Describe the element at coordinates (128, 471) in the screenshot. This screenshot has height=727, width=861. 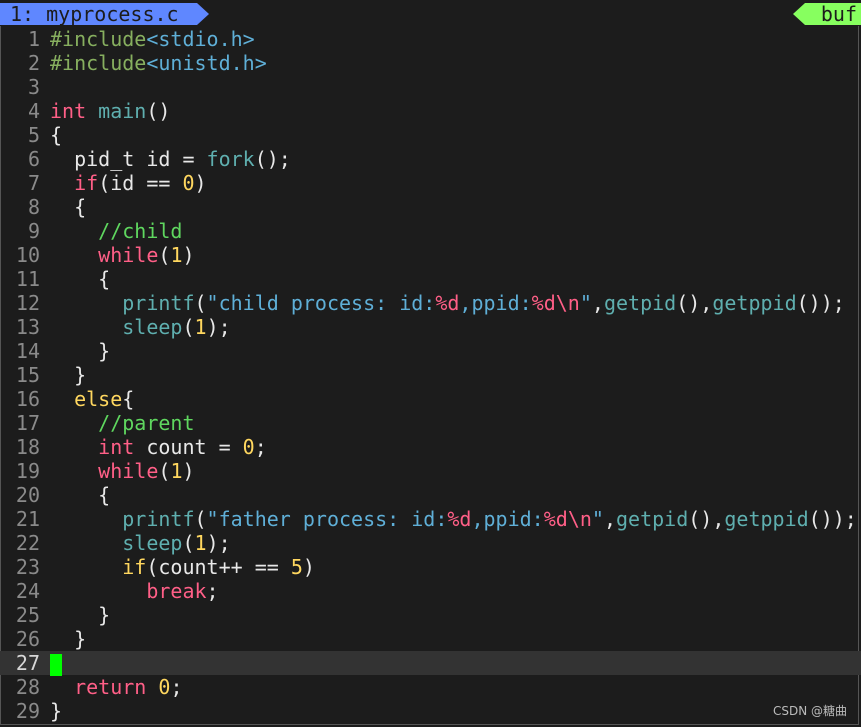
I see `code-token: while` at that location.